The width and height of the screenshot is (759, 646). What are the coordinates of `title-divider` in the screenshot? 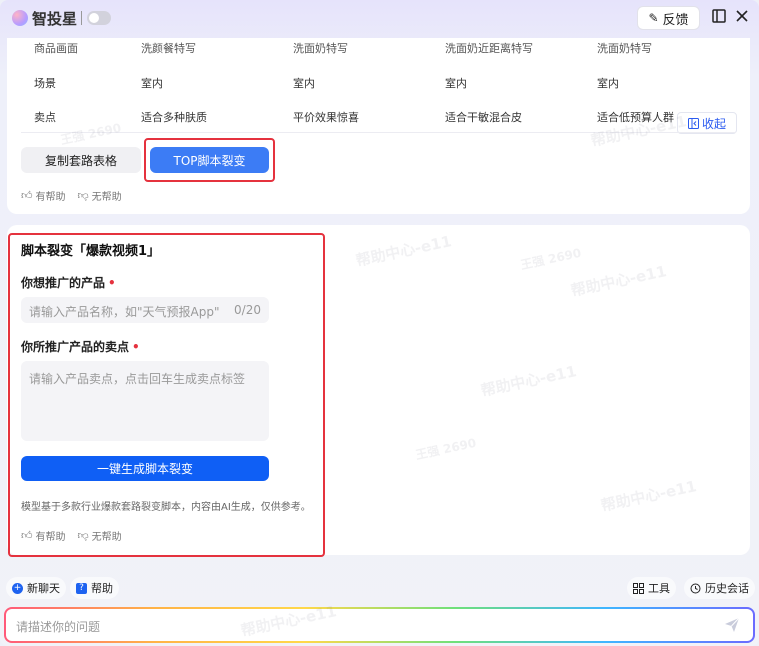 It's located at (81, 18).